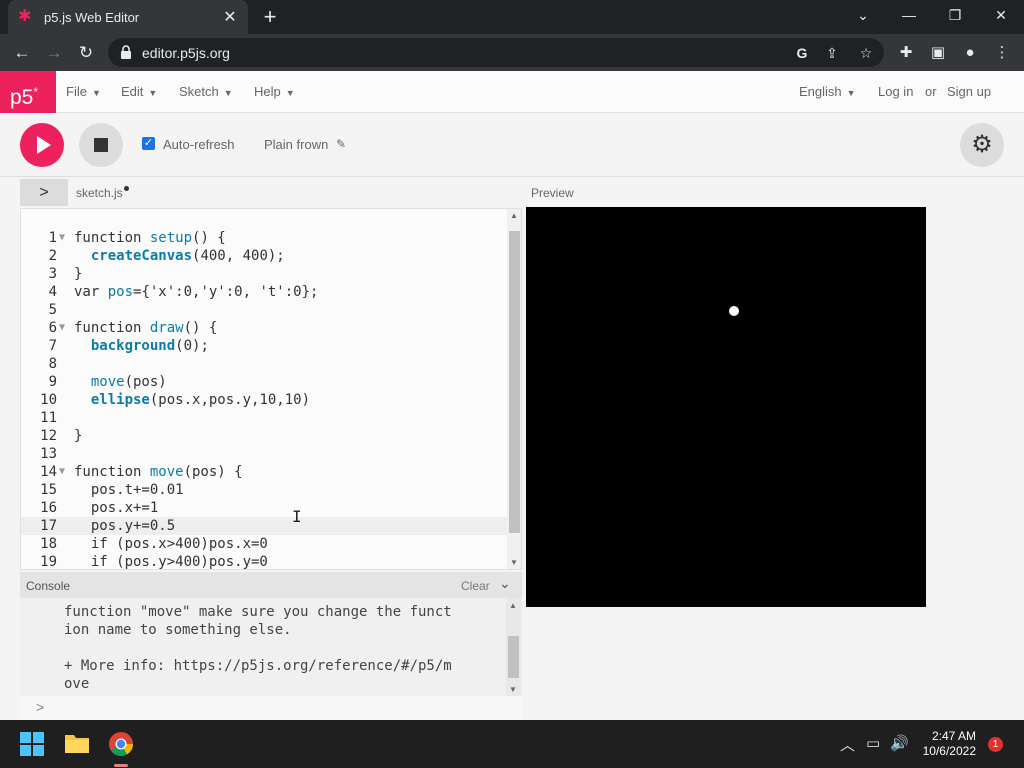 This screenshot has height=768, width=1024. I want to click on notification-badge: 1, so click(995, 744).